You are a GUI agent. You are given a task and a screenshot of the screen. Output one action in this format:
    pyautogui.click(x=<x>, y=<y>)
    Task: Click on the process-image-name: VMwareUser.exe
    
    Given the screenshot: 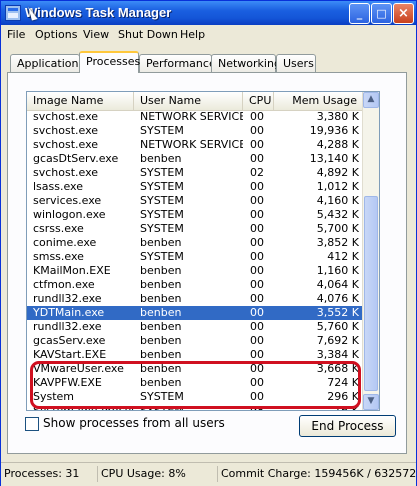 What is the action you would take?
    pyautogui.click(x=78, y=368)
    